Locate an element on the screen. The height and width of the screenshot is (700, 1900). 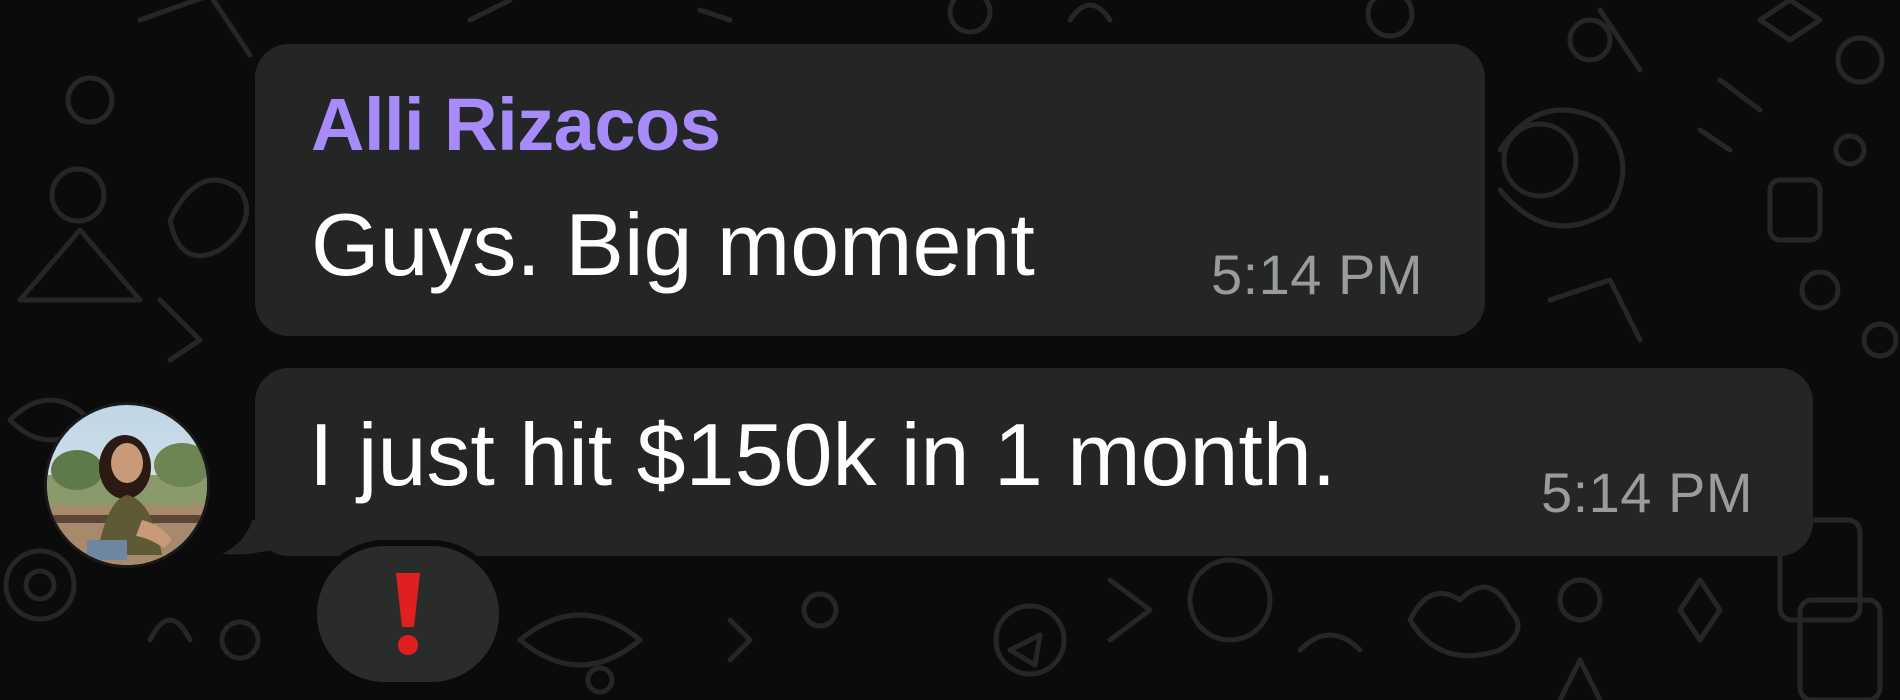
message-reaction is located at coordinates (408, 614).